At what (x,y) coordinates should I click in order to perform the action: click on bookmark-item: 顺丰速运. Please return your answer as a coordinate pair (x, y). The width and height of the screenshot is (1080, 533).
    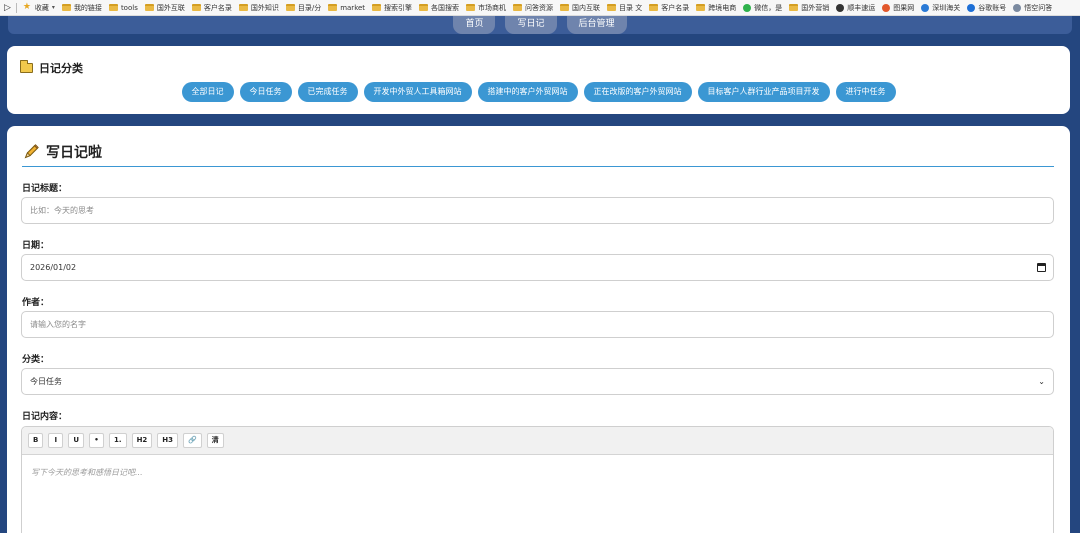
    Looking at the image, I should click on (856, 7).